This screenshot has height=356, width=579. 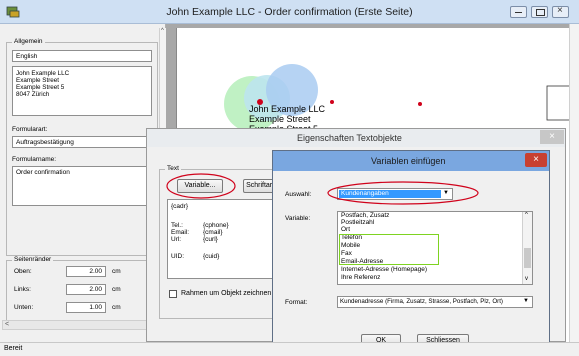 What do you see at coordinates (82, 325) in the screenshot?
I see `left-panel-hscrollbar: <` at bounding box center [82, 325].